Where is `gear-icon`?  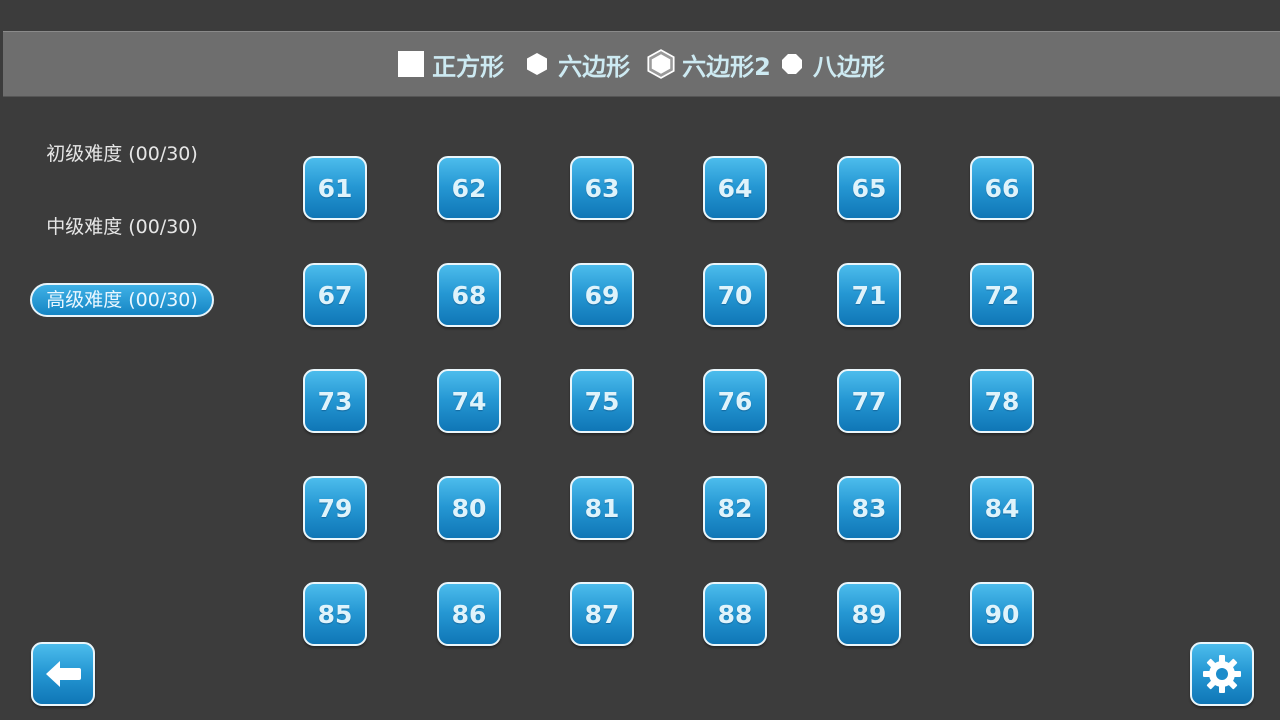 gear-icon is located at coordinates (1222, 674).